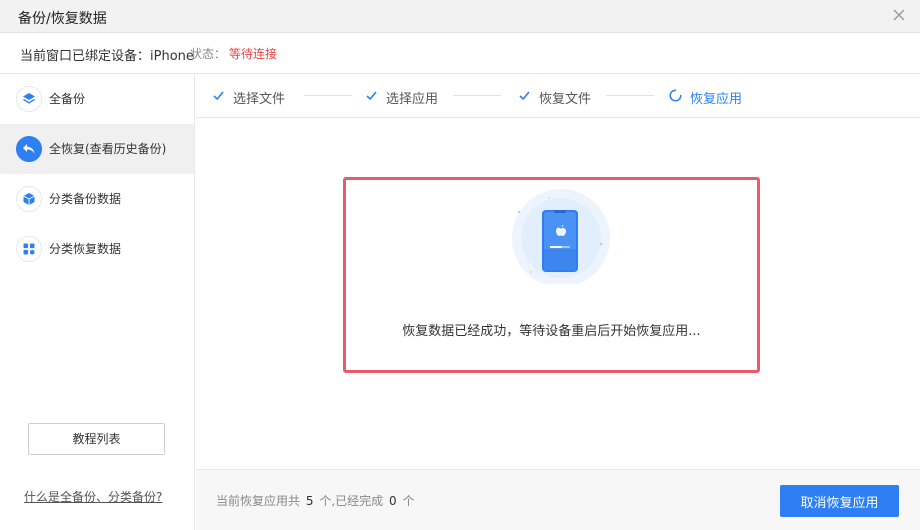  What do you see at coordinates (96, 439) in the screenshot?
I see `tutorial-list-button: 教程列表` at bounding box center [96, 439].